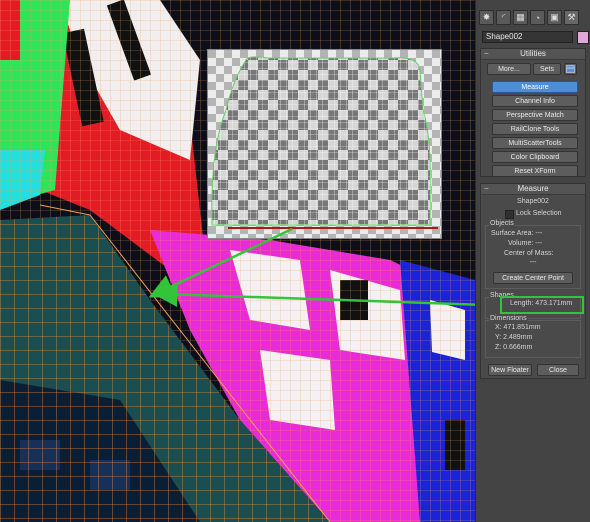  What do you see at coordinates (535, 115) in the screenshot?
I see `utility-perspective-match-button: Perspective Match` at bounding box center [535, 115].